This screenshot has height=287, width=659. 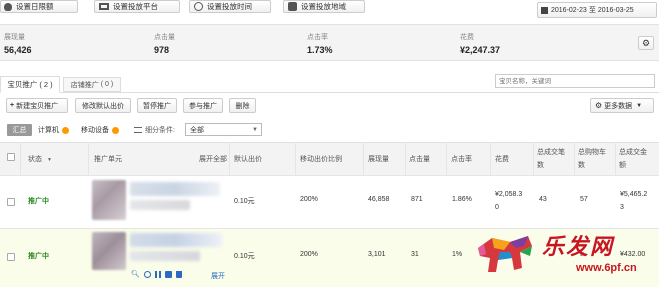 I want to click on segment-label-wrap: 细分条件:, so click(x=154, y=130).